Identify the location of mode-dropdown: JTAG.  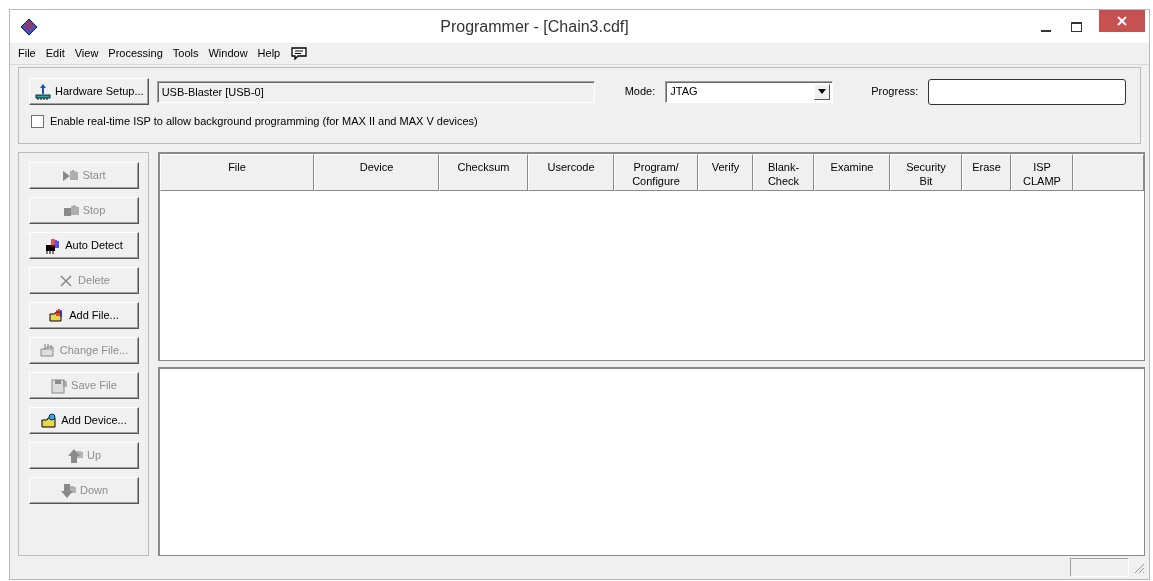
(749, 91).